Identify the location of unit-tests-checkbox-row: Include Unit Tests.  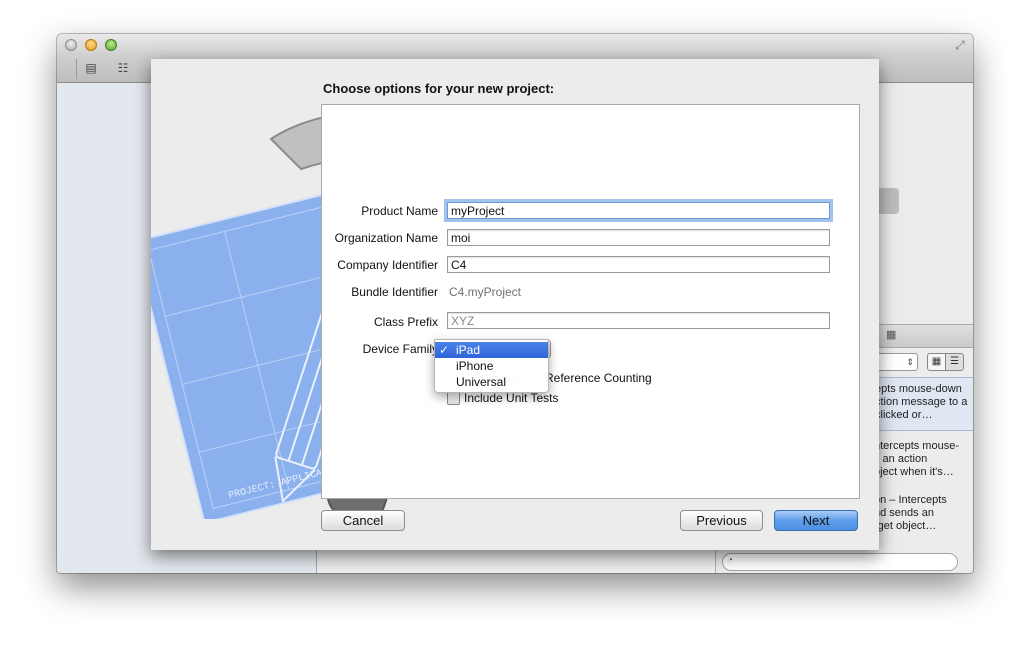
(512, 398).